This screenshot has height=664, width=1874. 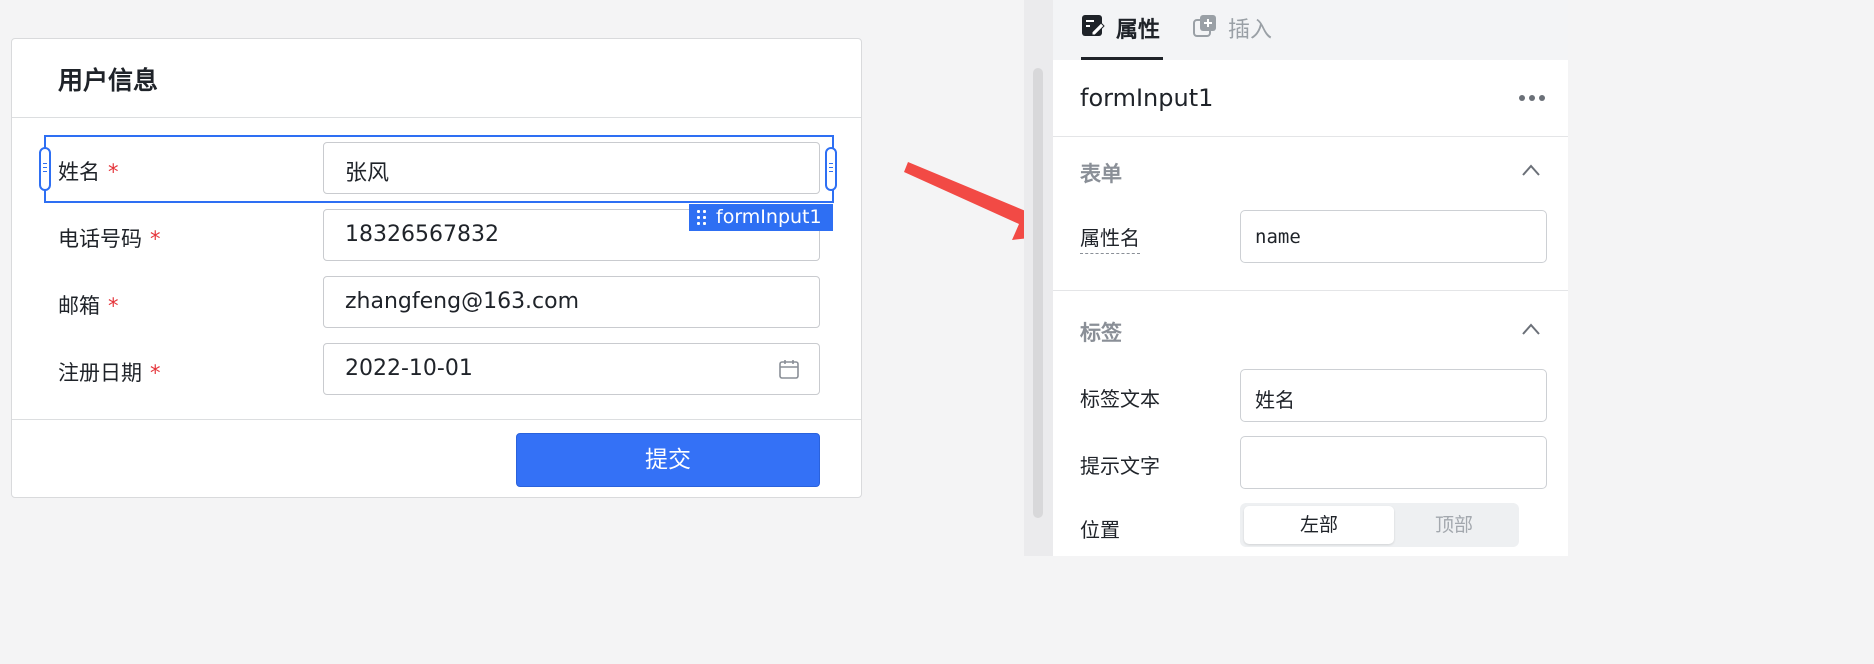 What do you see at coordinates (1147, 98) in the screenshot?
I see `component-name: formInput1` at bounding box center [1147, 98].